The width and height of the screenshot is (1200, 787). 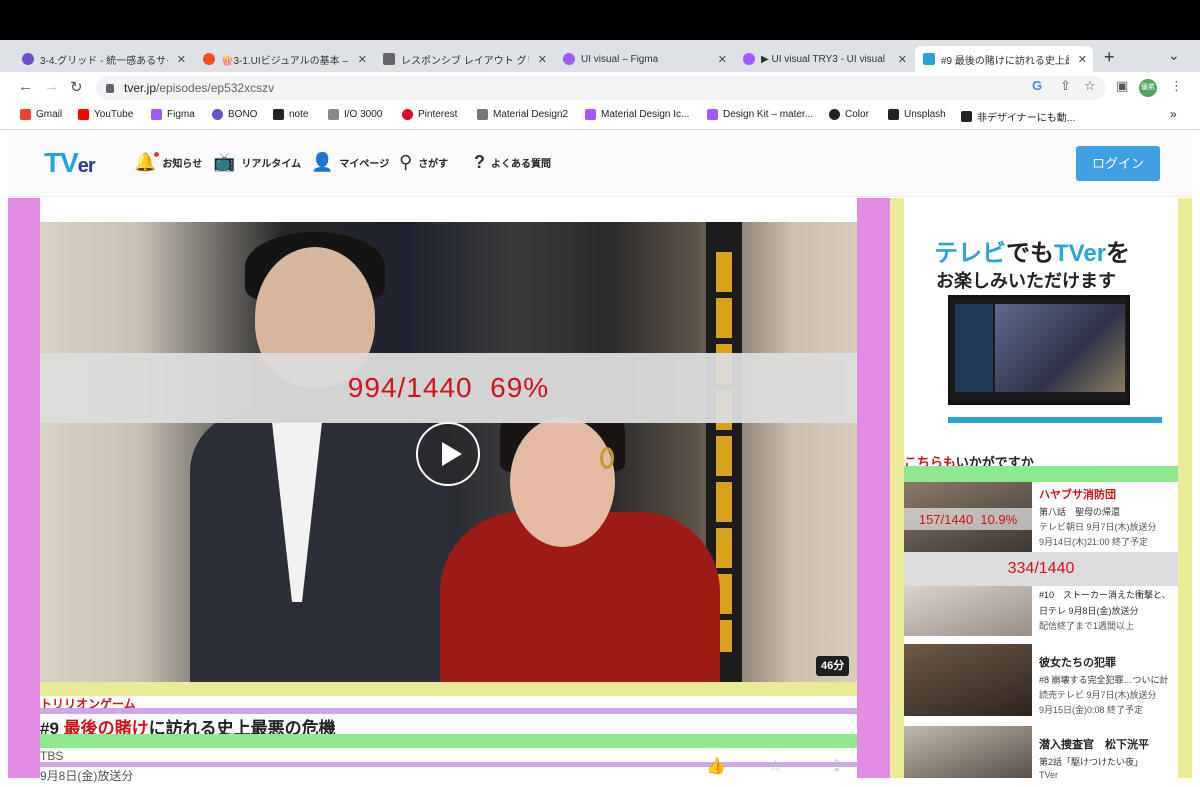 I want to click on nav-faq: ? よくある質問, so click(x=512, y=162).